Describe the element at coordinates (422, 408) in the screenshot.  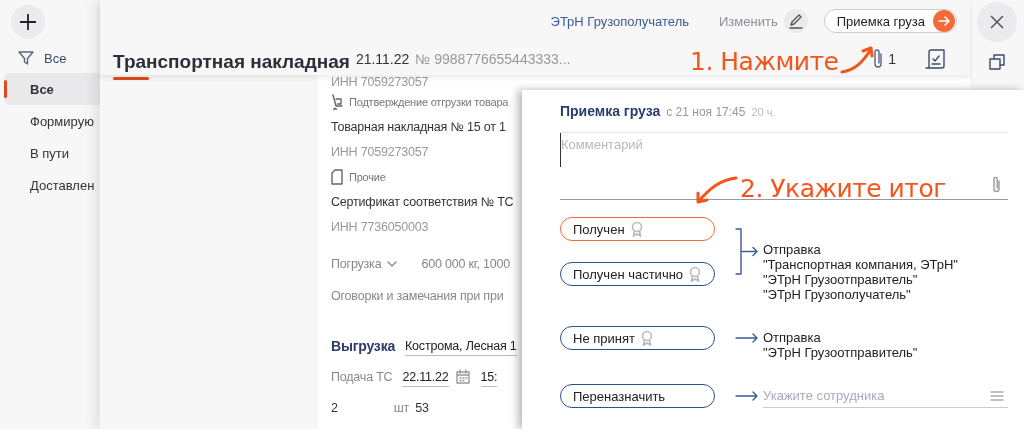
I see `quantity-value: 53` at that location.